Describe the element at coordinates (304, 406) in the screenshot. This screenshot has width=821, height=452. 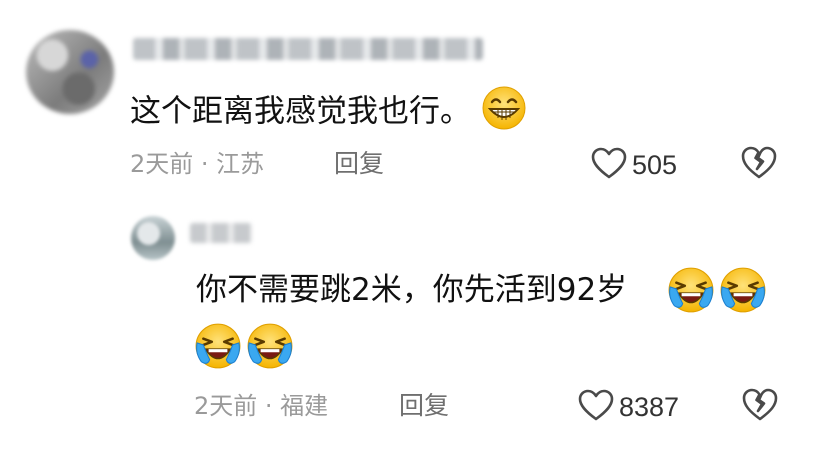
I see `location: 福建` at that location.